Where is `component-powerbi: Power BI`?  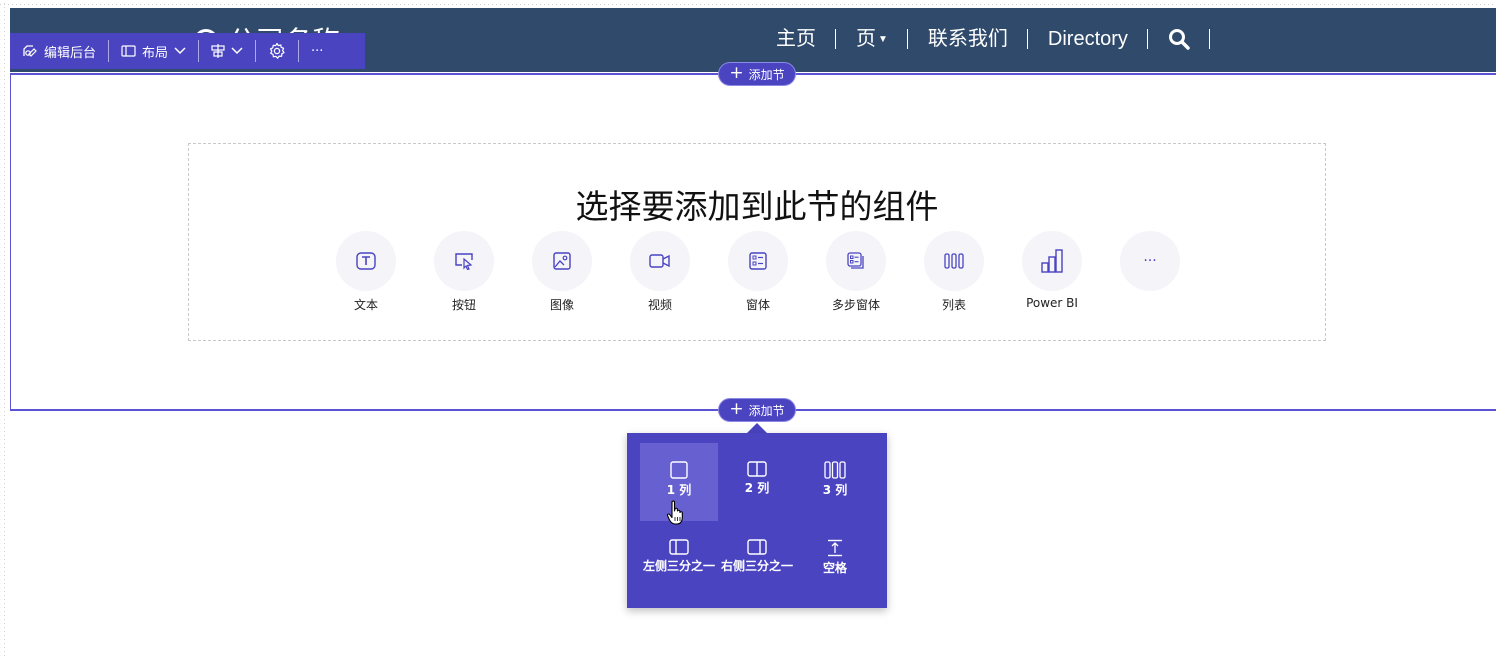 component-powerbi: Power BI is located at coordinates (1052, 270).